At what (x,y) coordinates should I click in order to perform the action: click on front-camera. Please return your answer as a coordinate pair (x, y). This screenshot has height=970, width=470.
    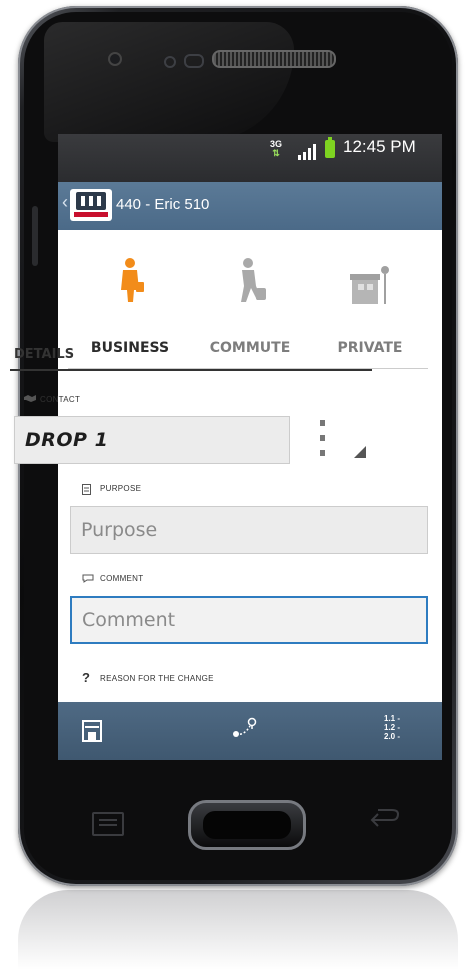
    Looking at the image, I should click on (115, 59).